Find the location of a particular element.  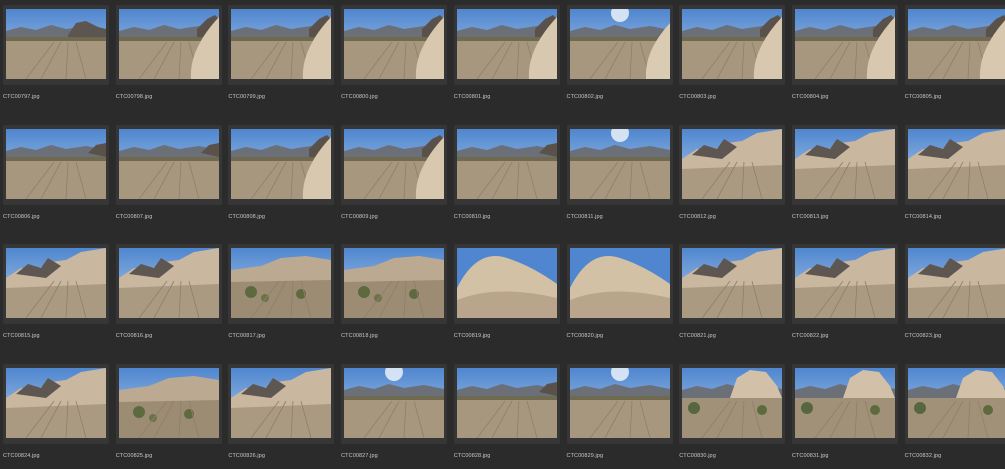

thumbnail-item: CTC00797.jpg is located at coordinates (59, 64).